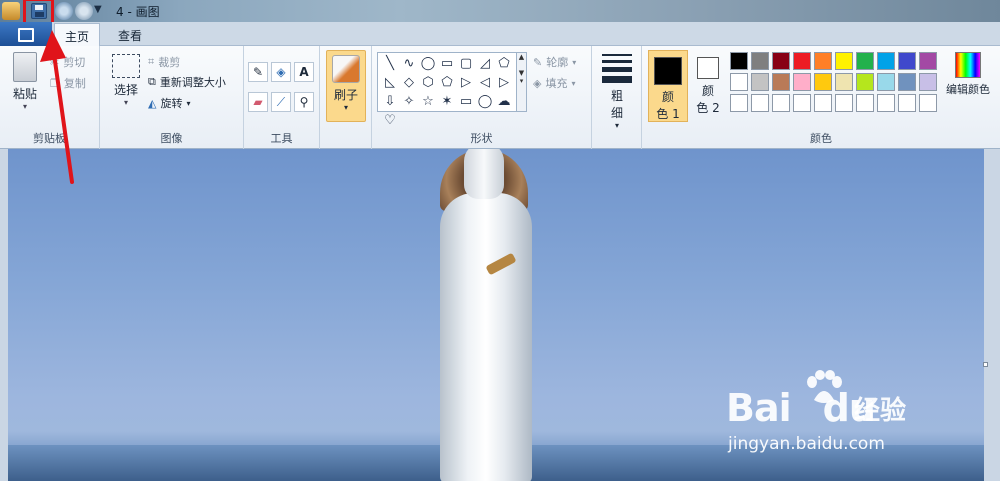 This screenshot has height=481, width=1000. What do you see at coordinates (125, 90) in the screenshot?
I see `select-label: 选择` at bounding box center [125, 90].